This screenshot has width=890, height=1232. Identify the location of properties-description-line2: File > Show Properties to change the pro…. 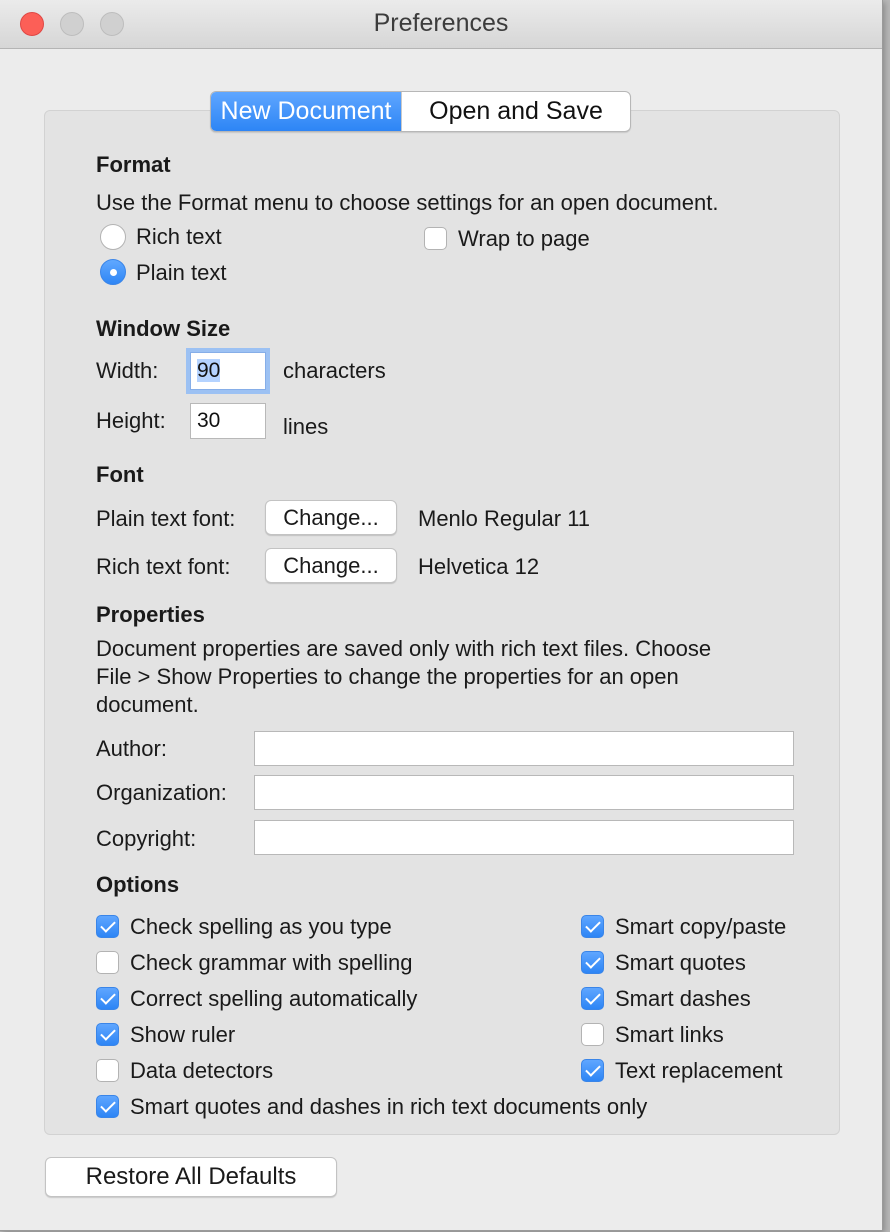
(387, 676).